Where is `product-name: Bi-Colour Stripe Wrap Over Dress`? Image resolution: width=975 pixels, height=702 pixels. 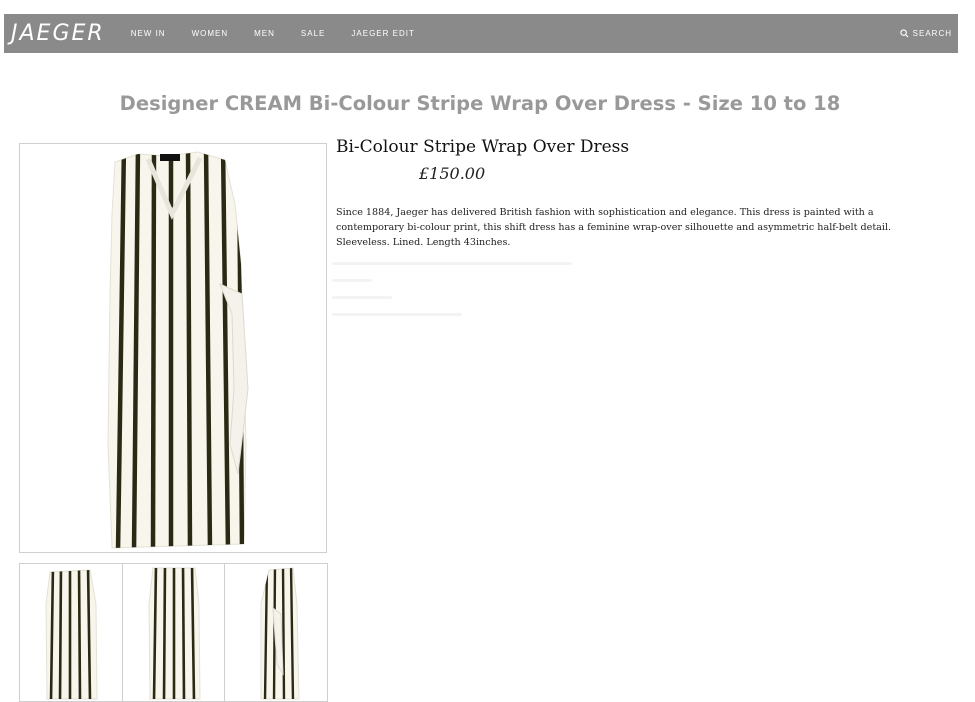 product-name: Bi-Colour Stripe Wrap Over Dress is located at coordinates (483, 147).